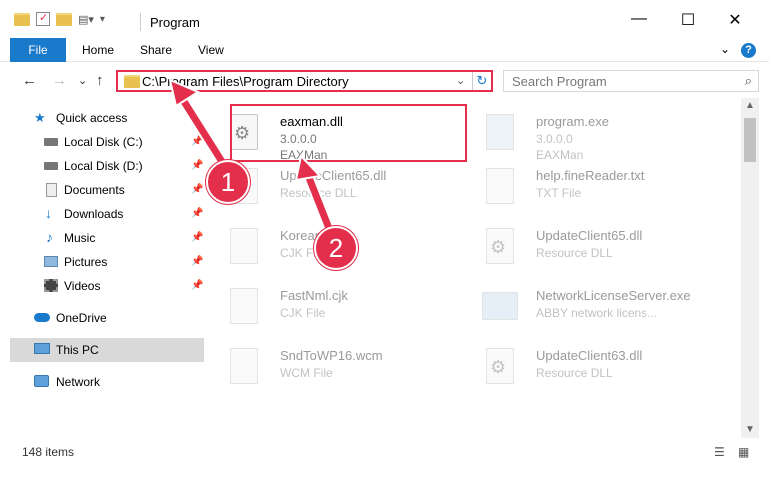  What do you see at coordinates (253, 160) in the screenshot?
I see `annotation-arrows` at bounding box center [253, 160].